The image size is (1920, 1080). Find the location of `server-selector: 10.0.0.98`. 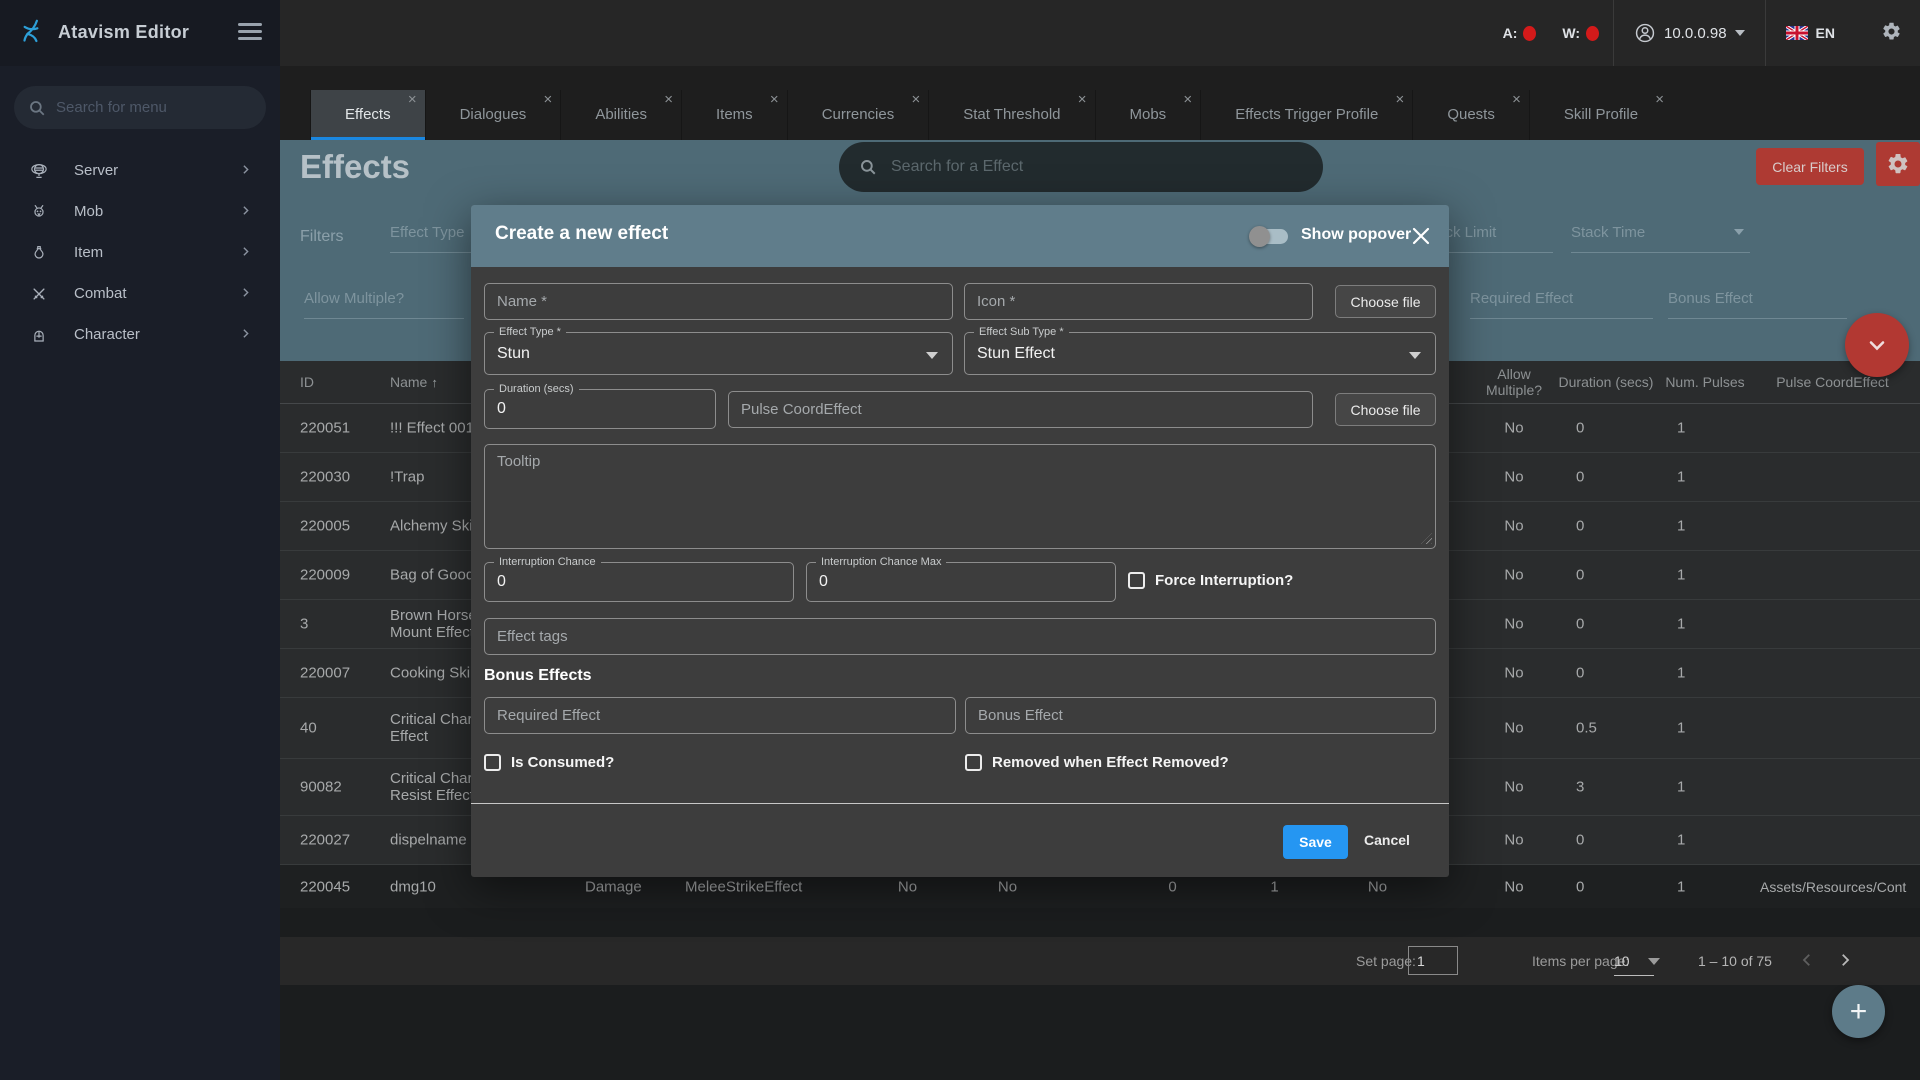

server-selector: 10.0.0.98 is located at coordinates (1689, 33).